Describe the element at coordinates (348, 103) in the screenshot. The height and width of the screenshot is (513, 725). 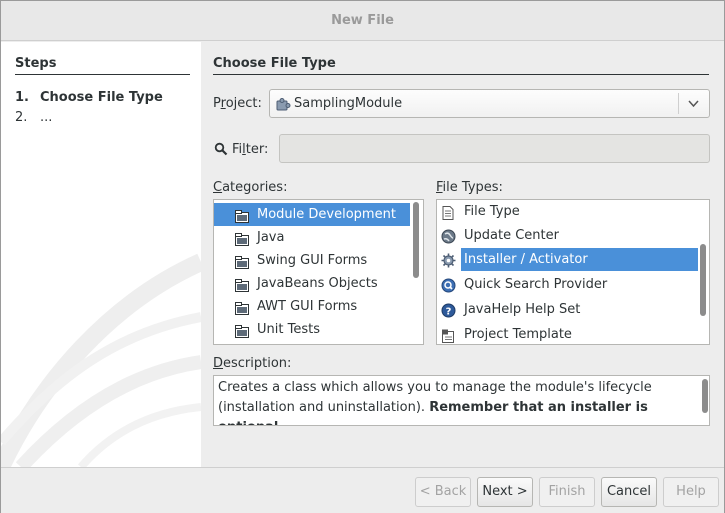
I see `project-value: SamplingModule` at that location.